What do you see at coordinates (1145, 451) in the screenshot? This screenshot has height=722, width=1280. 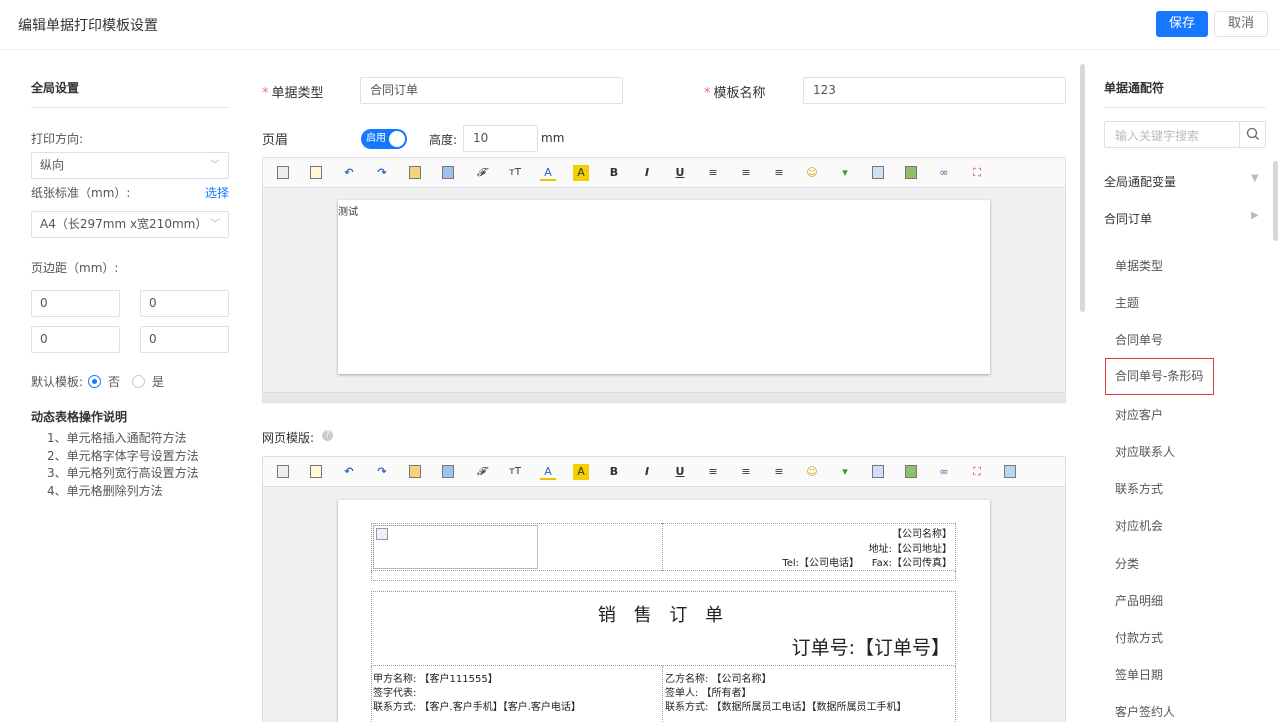 I see `var-item: 对应联系人` at bounding box center [1145, 451].